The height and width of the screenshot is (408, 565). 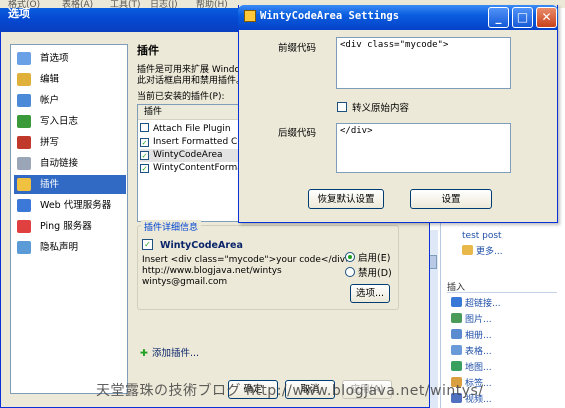 What do you see at coordinates (24, 184) in the screenshot?
I see `plugin-icon` at bounding box center [24, 184].